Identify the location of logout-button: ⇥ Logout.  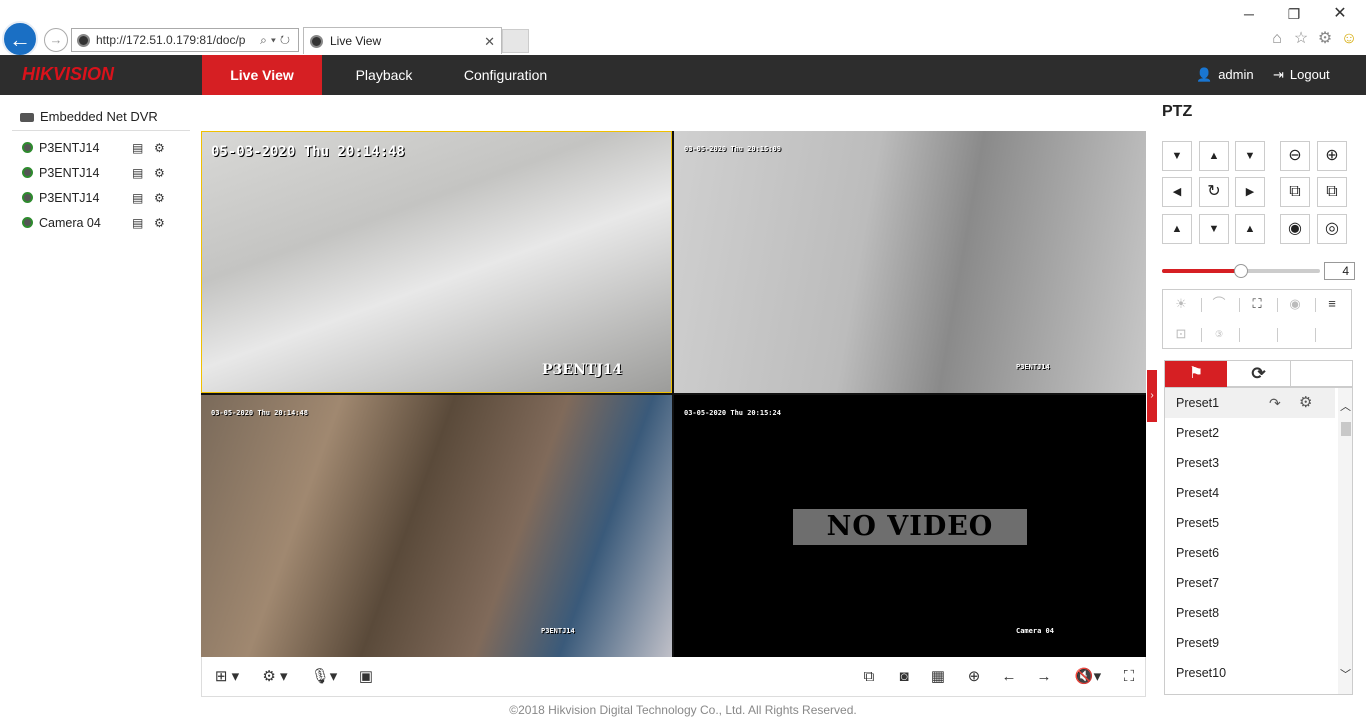
(1301, 75).